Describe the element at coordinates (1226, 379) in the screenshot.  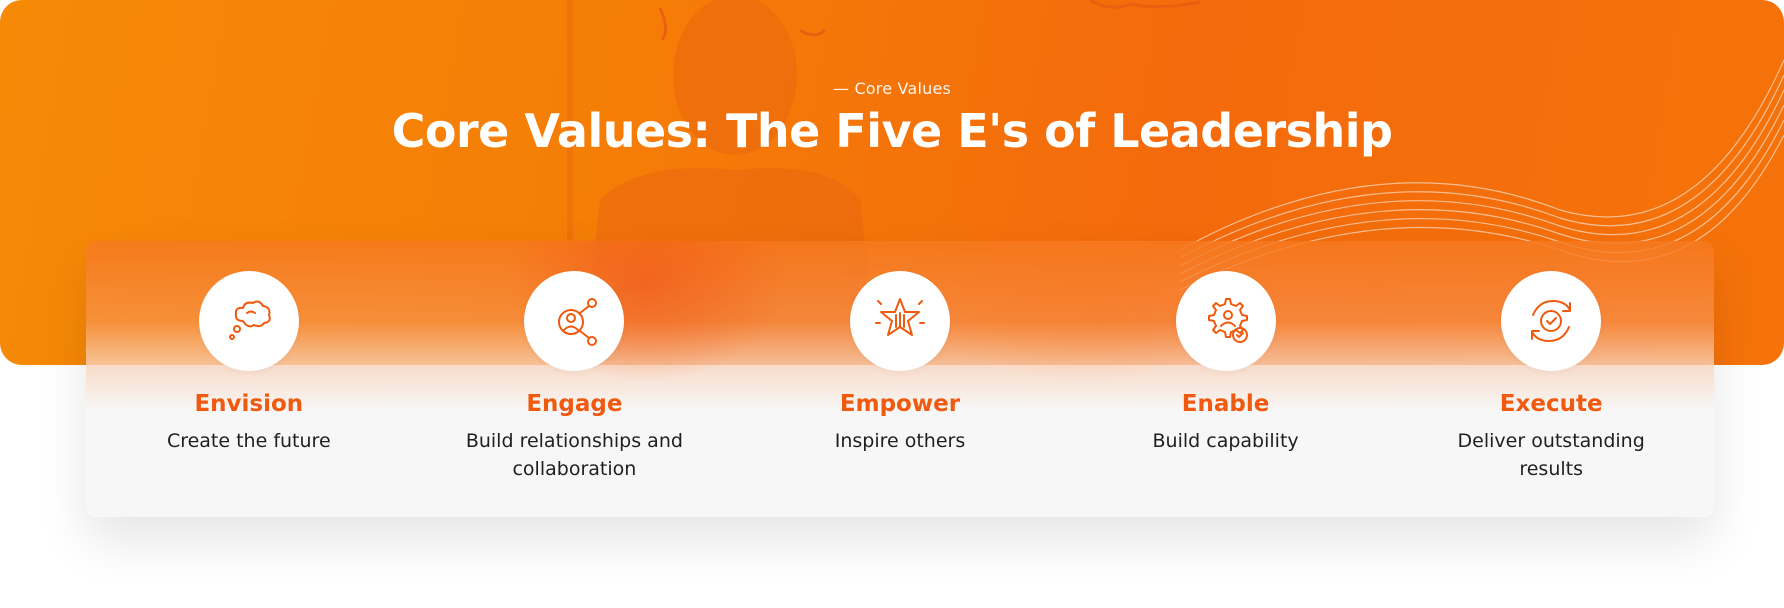
I see `value-item-enable: Enable Build capability` at that location.